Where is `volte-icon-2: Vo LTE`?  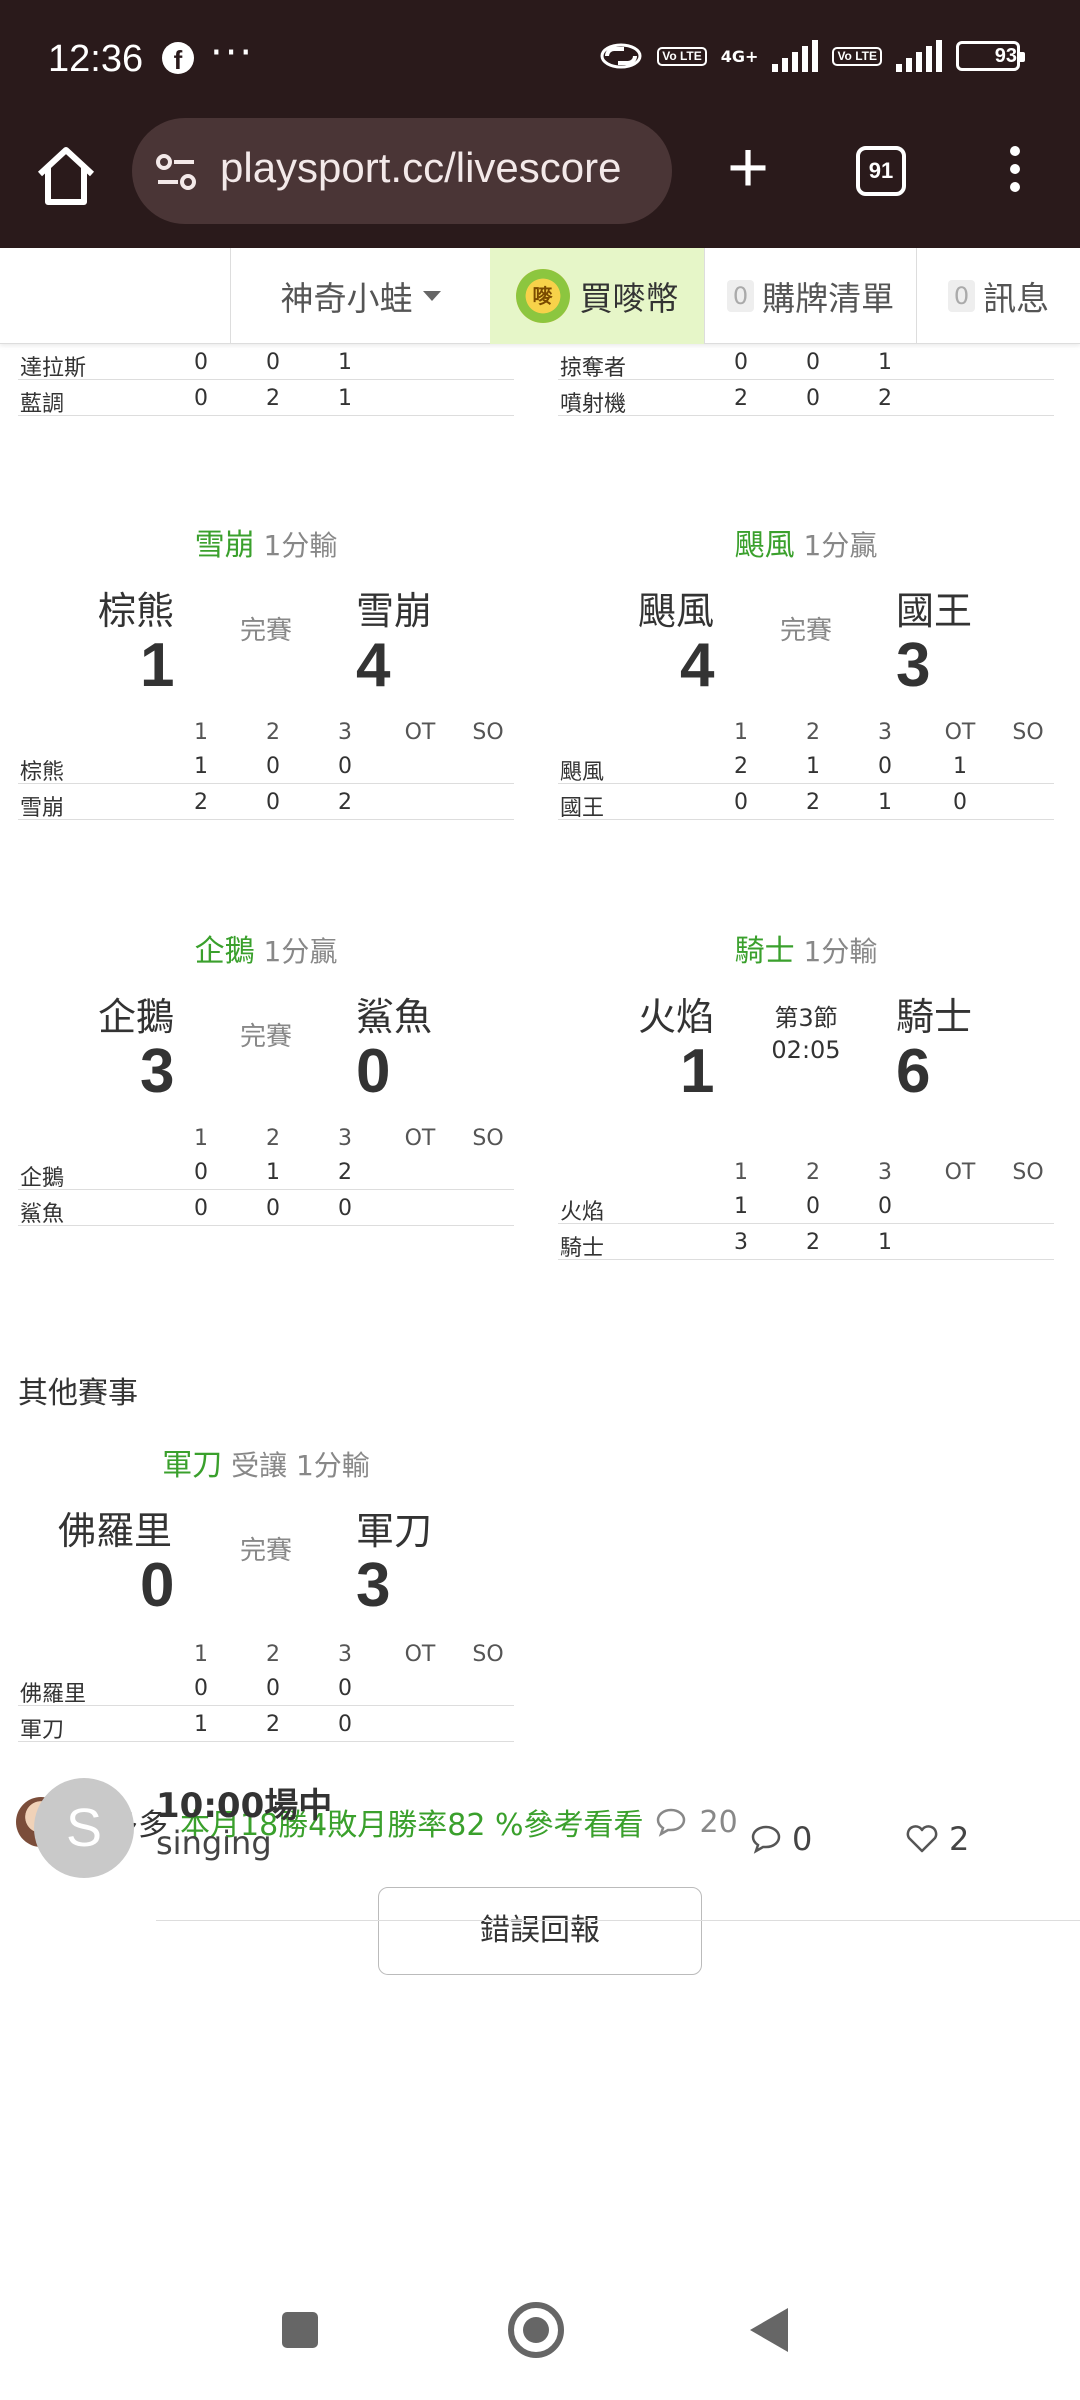 volte-icon-2: Vo LTE is located at coordinates (857, 56).